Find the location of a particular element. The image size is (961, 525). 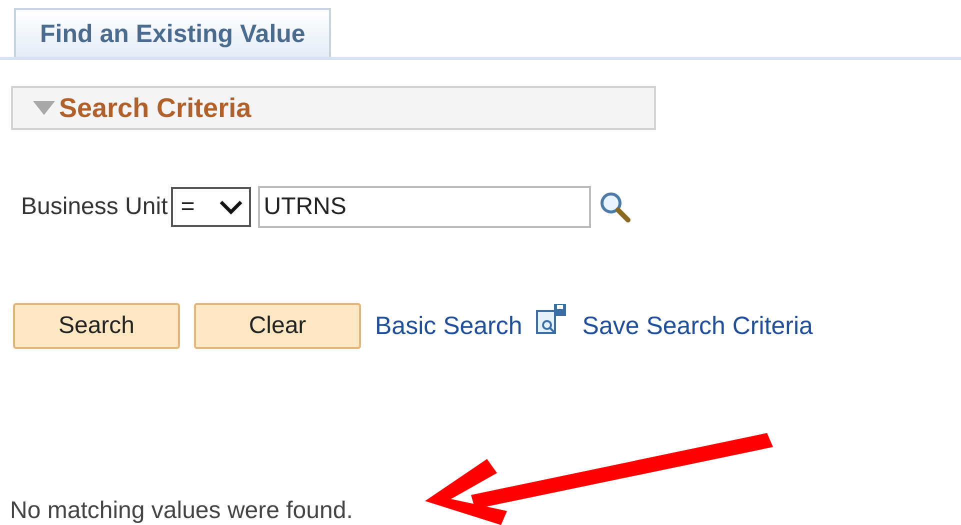

chevron-icon is located at coordinates (230, 207).